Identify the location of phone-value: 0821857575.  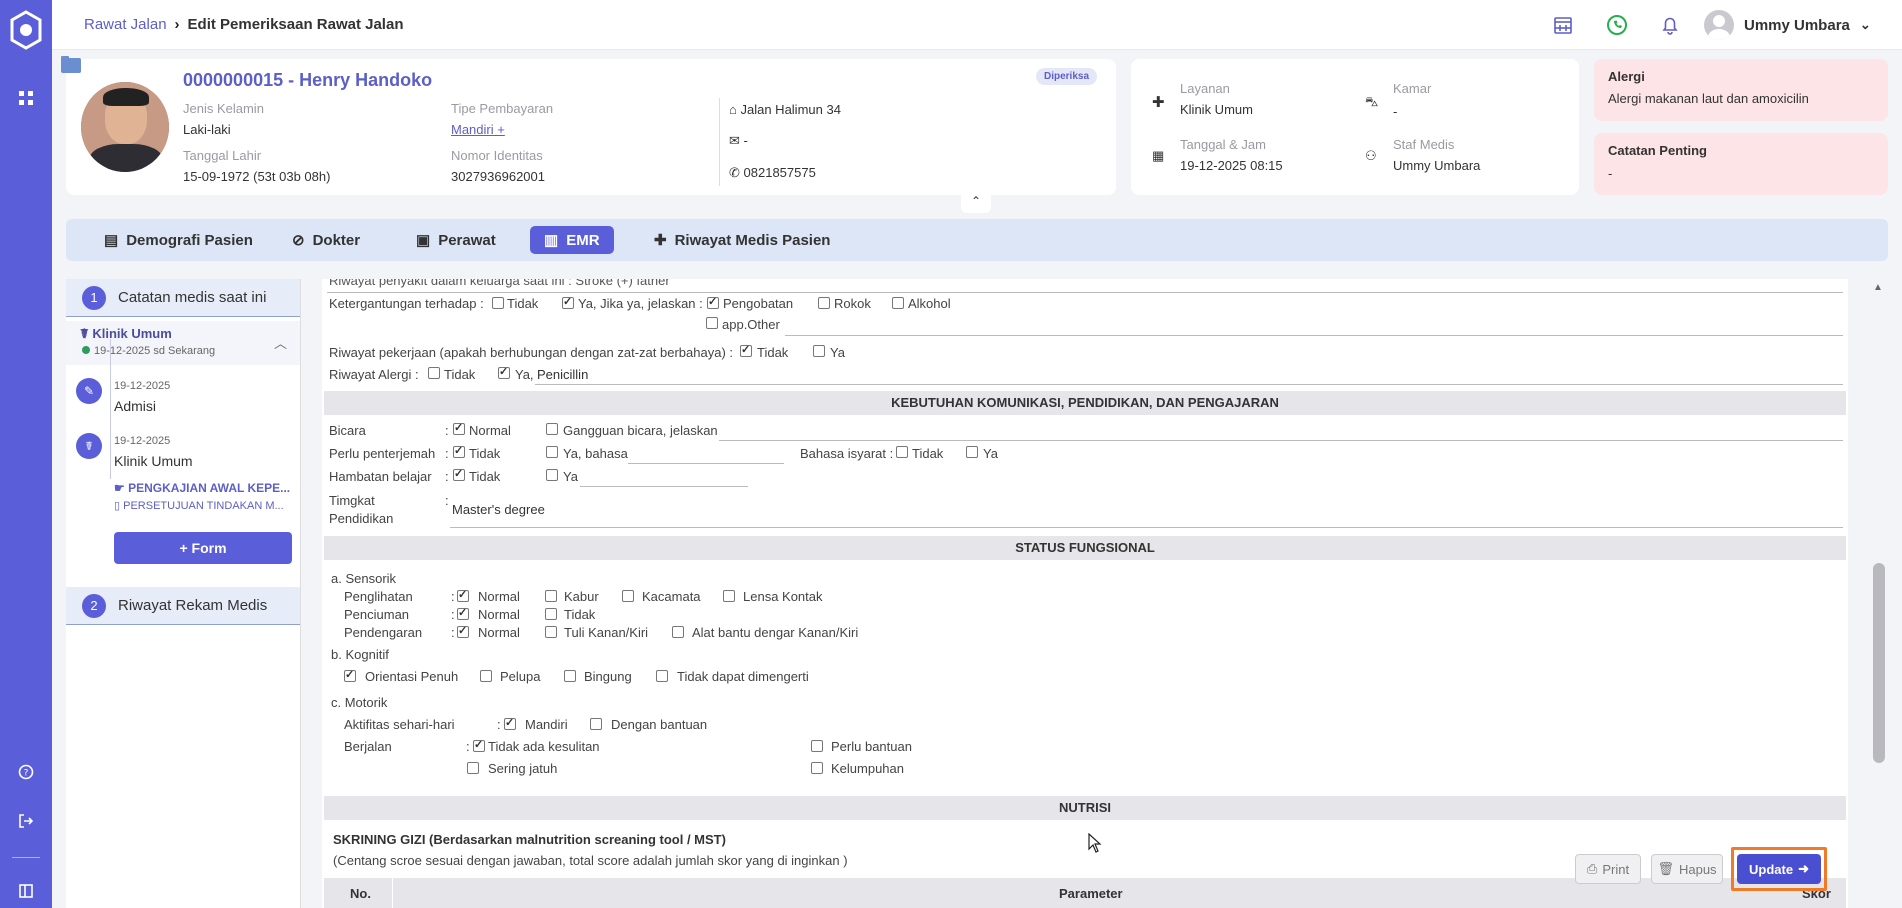
(779, 172).